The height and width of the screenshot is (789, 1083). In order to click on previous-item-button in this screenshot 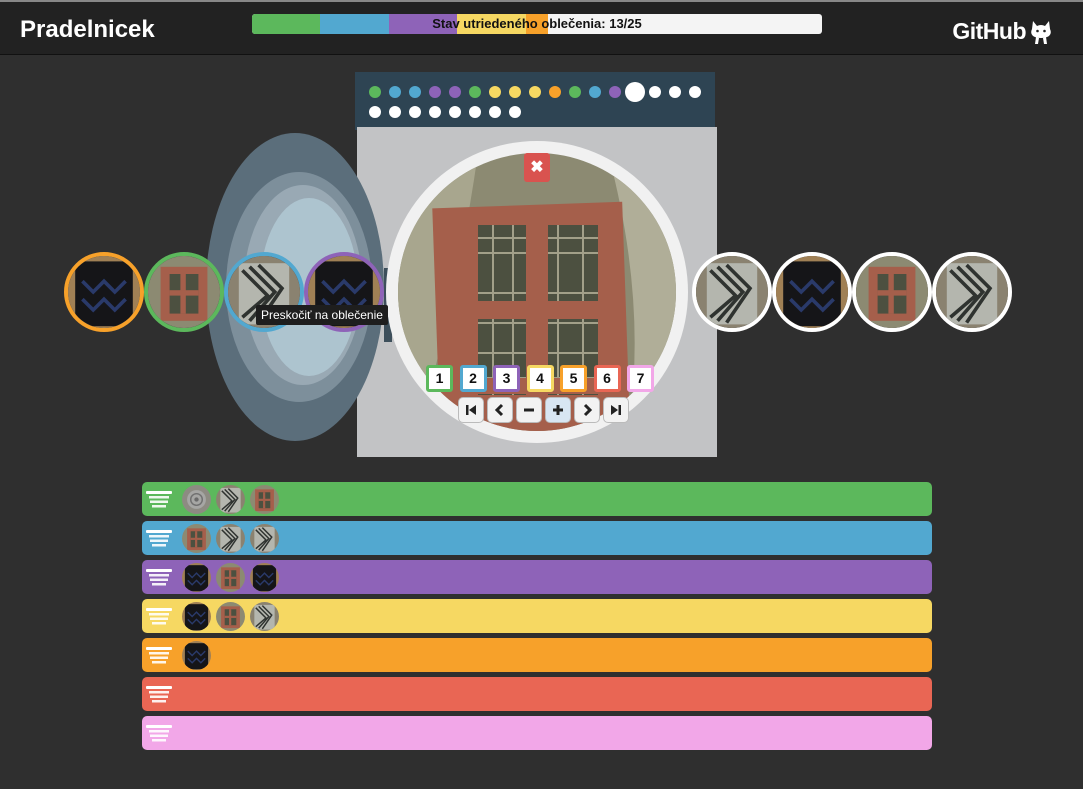, I will do `click(500, 410)`.